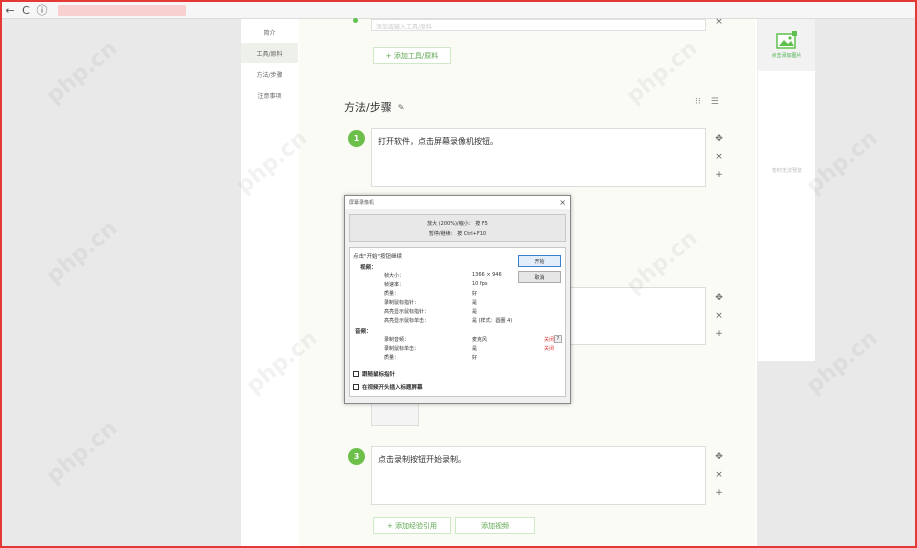 This screenshot has width=917, height=548. Describe the element at coordinates (457, 228) in the screenshot. I see `hotkey-panel: 放大 (200%)/缩小： 按 F5 暂停/继续： 按 Ctrl+F10` at that location.